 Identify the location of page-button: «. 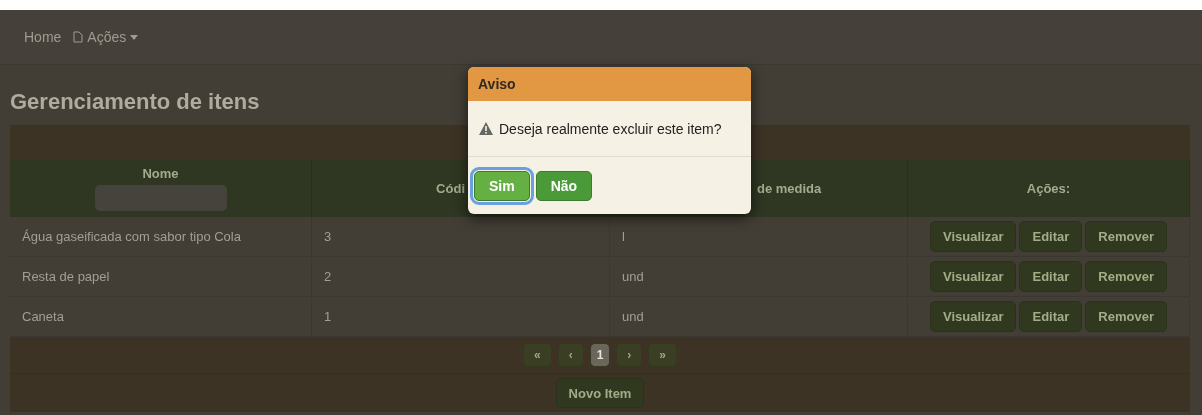
(537, 355).